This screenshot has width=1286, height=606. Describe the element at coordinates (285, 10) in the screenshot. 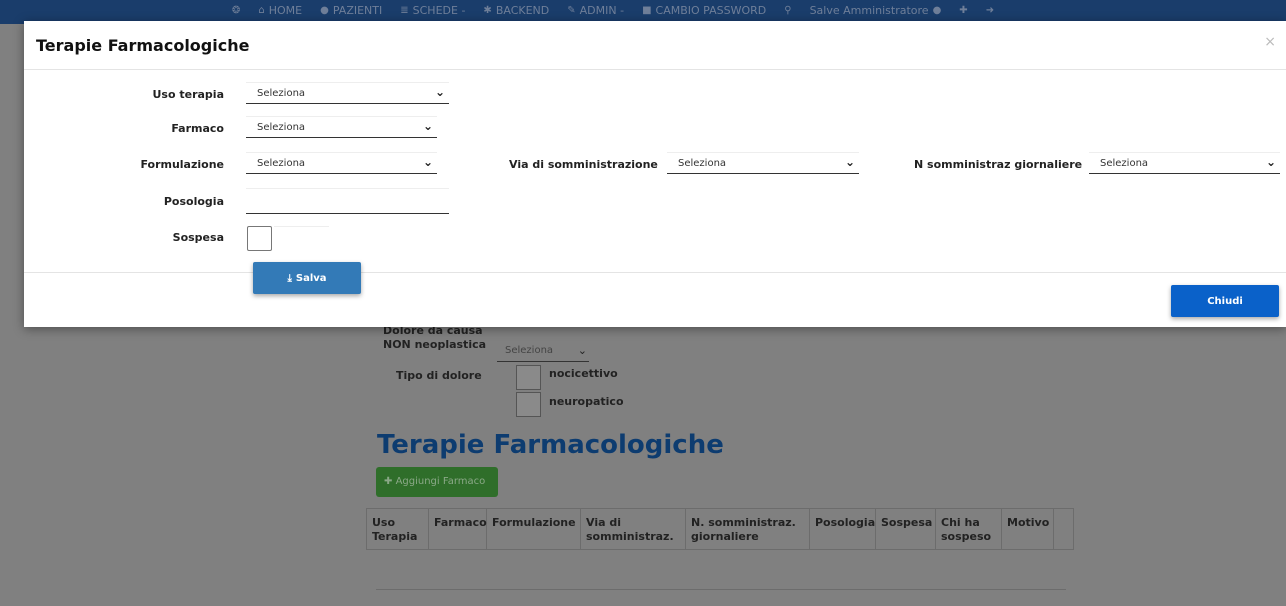

I see `nav-home-label: HOME` at that location.